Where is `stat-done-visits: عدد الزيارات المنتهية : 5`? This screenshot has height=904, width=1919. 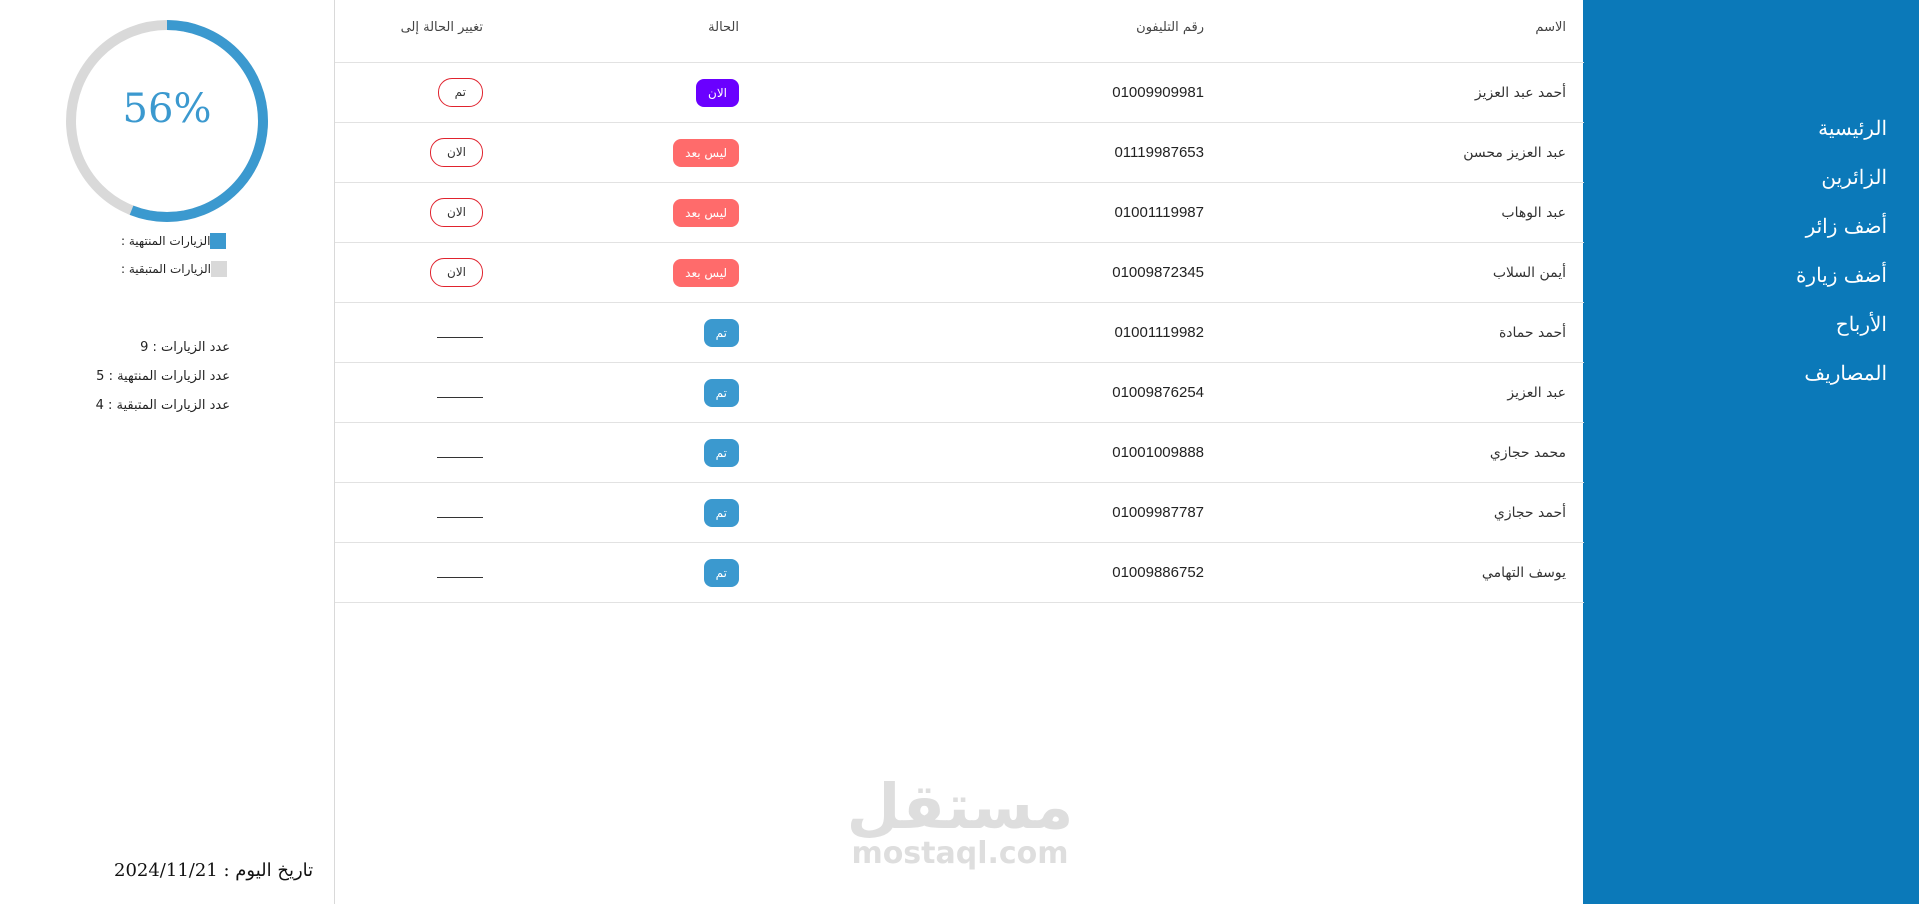
stat-done-visits: عدد الزيارات المنتهية : 5 is located at coordinates (163, 376).